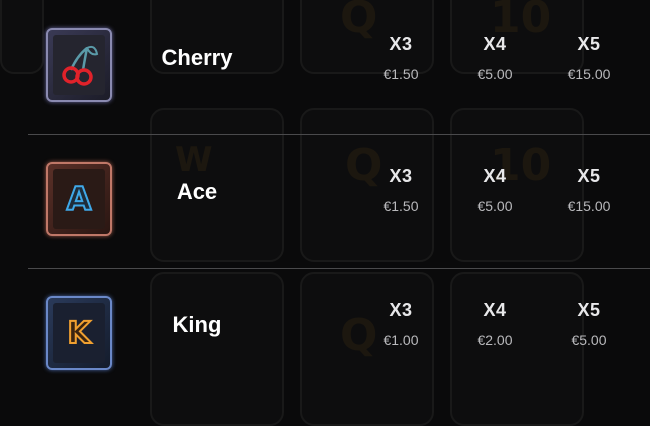 The width and height of the screenshot is (650, 426). I want to click on king-letter: K, so click(78, 333).